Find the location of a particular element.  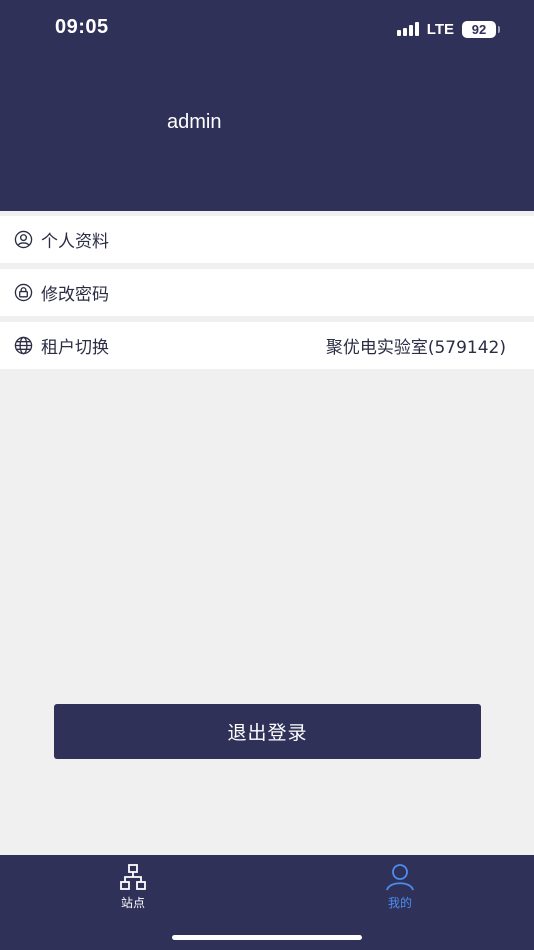

status-time: 09:05 is located at coordinates (82, 27).